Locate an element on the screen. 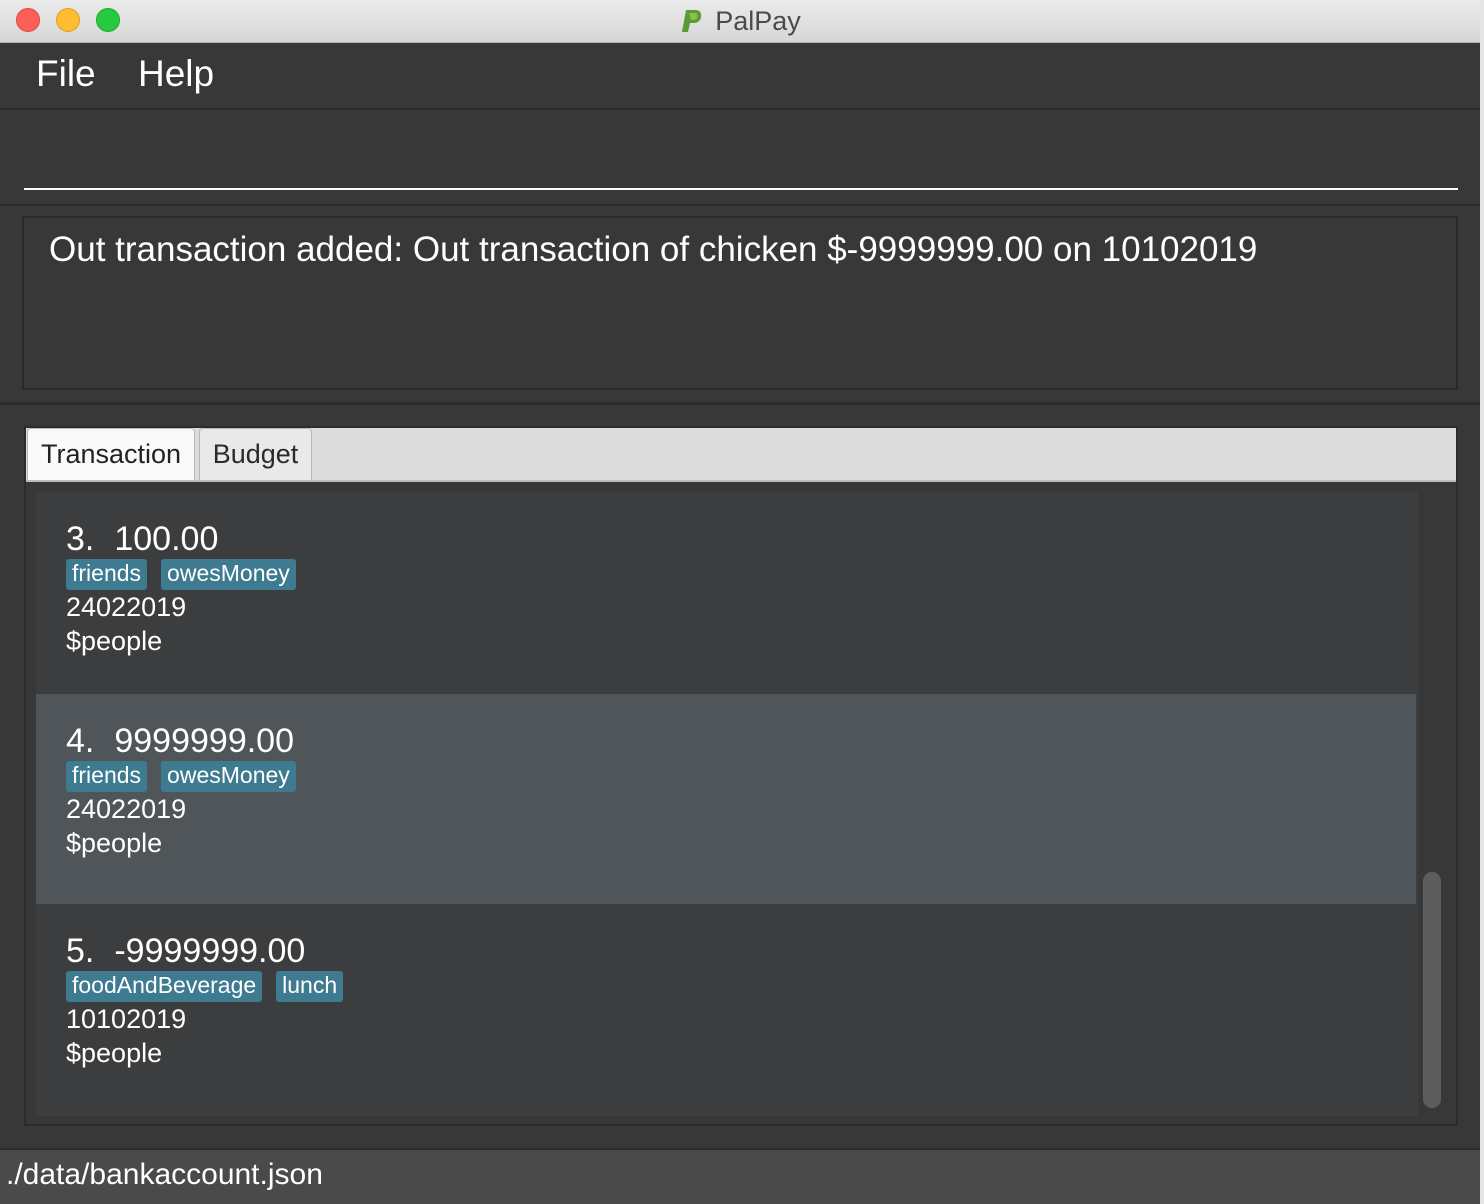 This screenshot has width=1484, height=1204. tag: lunch is located at coordinates (310, 986).